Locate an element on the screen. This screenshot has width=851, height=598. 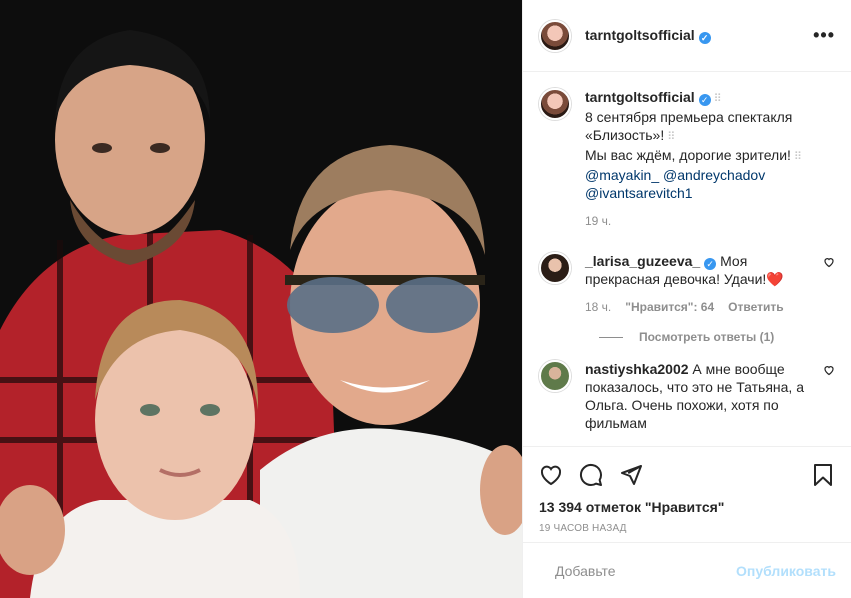
share-icon is located at coordinates (631, 475).